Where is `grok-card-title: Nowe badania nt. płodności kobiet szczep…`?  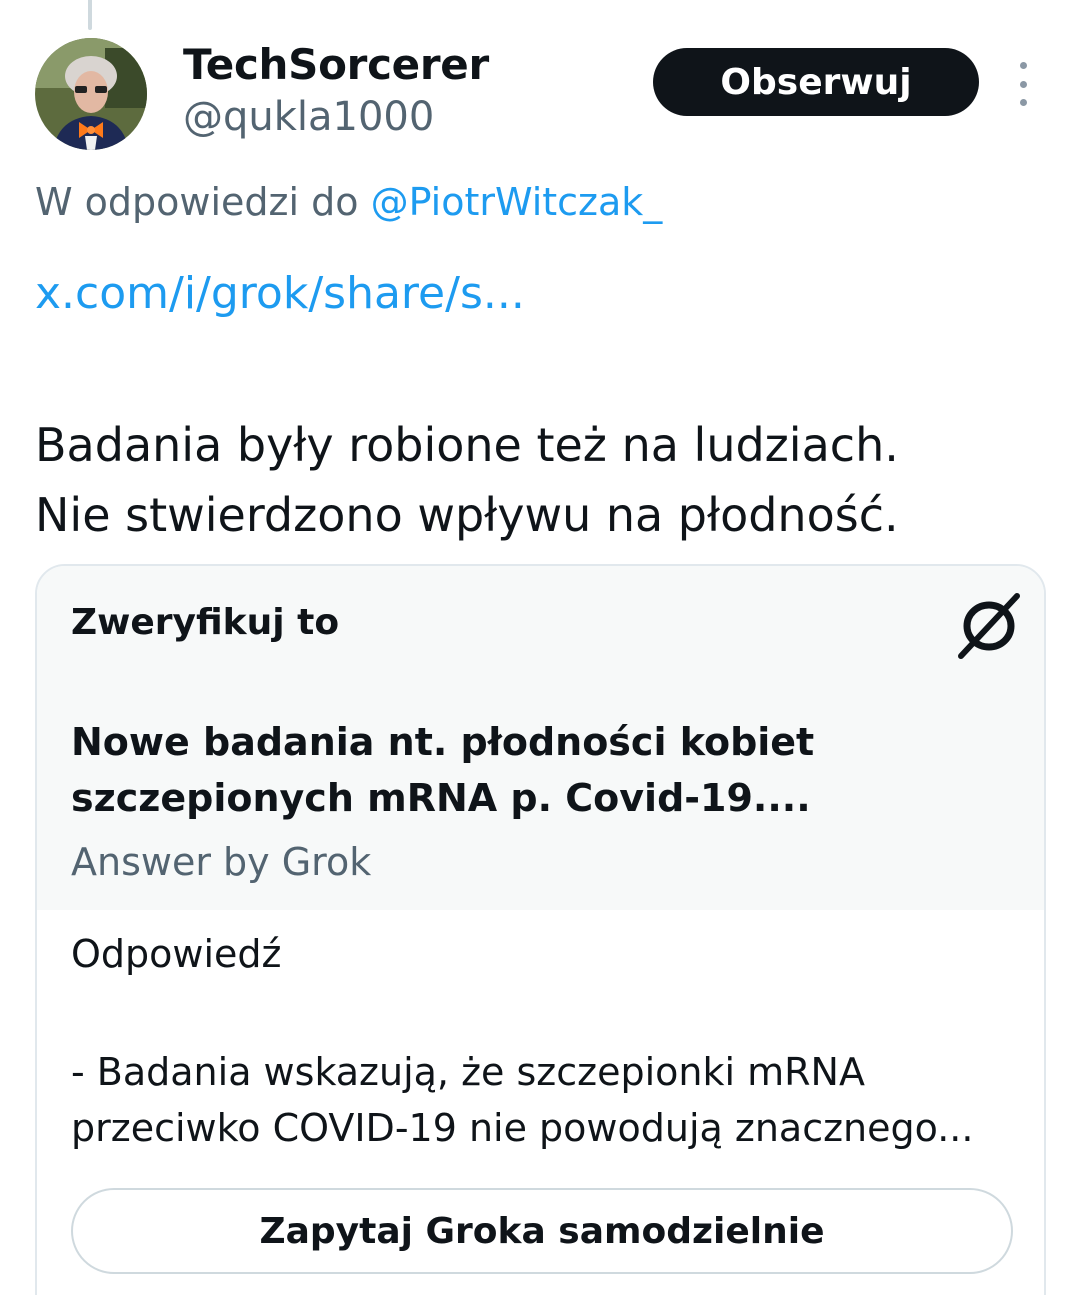 grok-card-title: Nowe badania nt. płodności kobiet szczep… is located at coordinates (511, 770).